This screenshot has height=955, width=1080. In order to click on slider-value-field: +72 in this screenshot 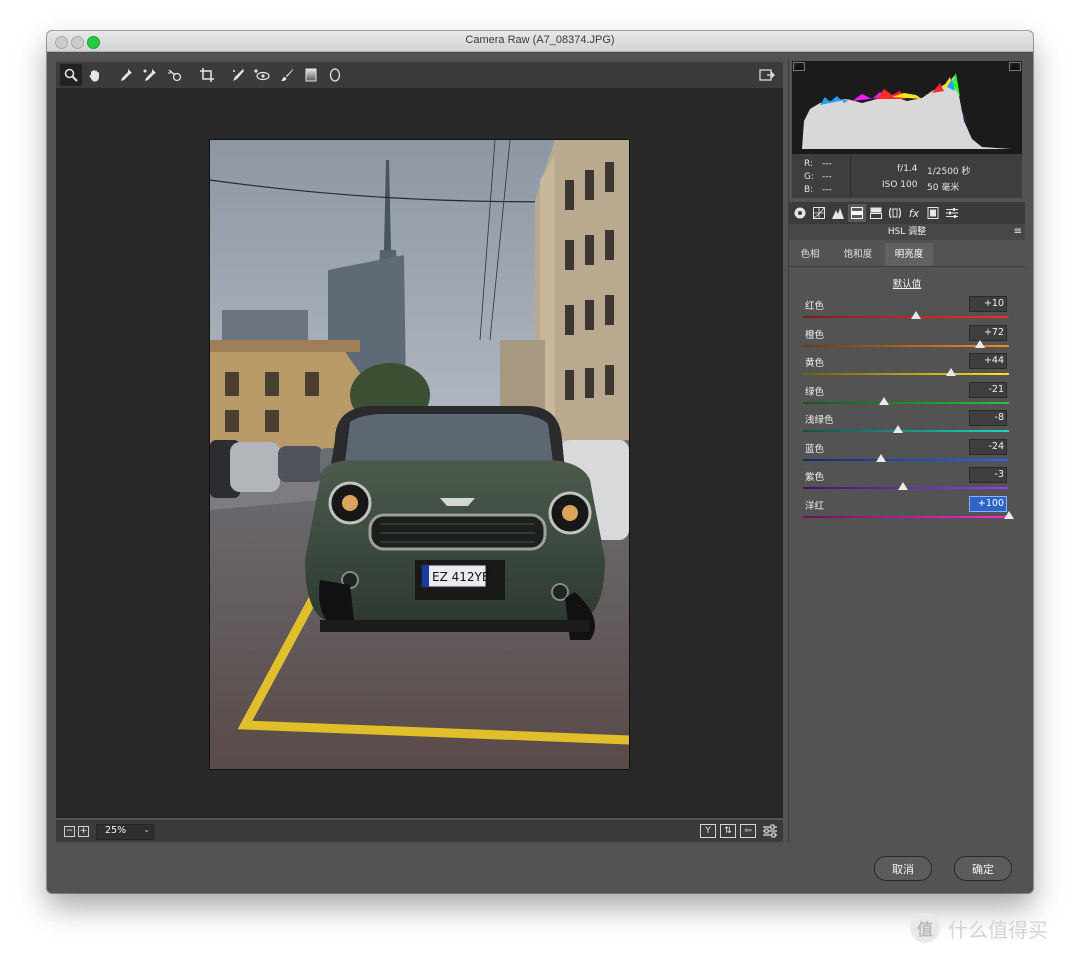, I will do `click(988, 332)`.